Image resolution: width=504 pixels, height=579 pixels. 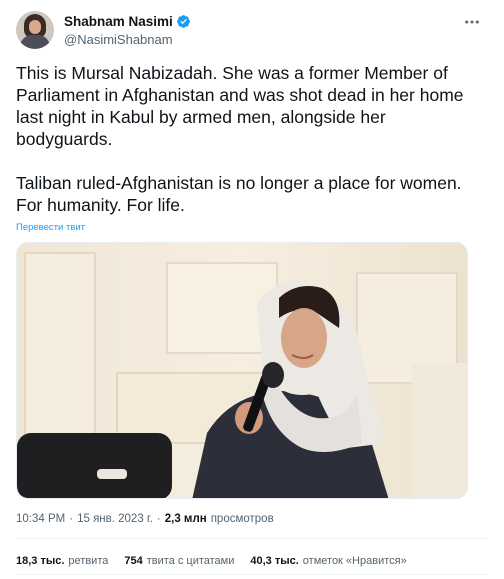 I want to click on divider, so click(x=252, y=538).